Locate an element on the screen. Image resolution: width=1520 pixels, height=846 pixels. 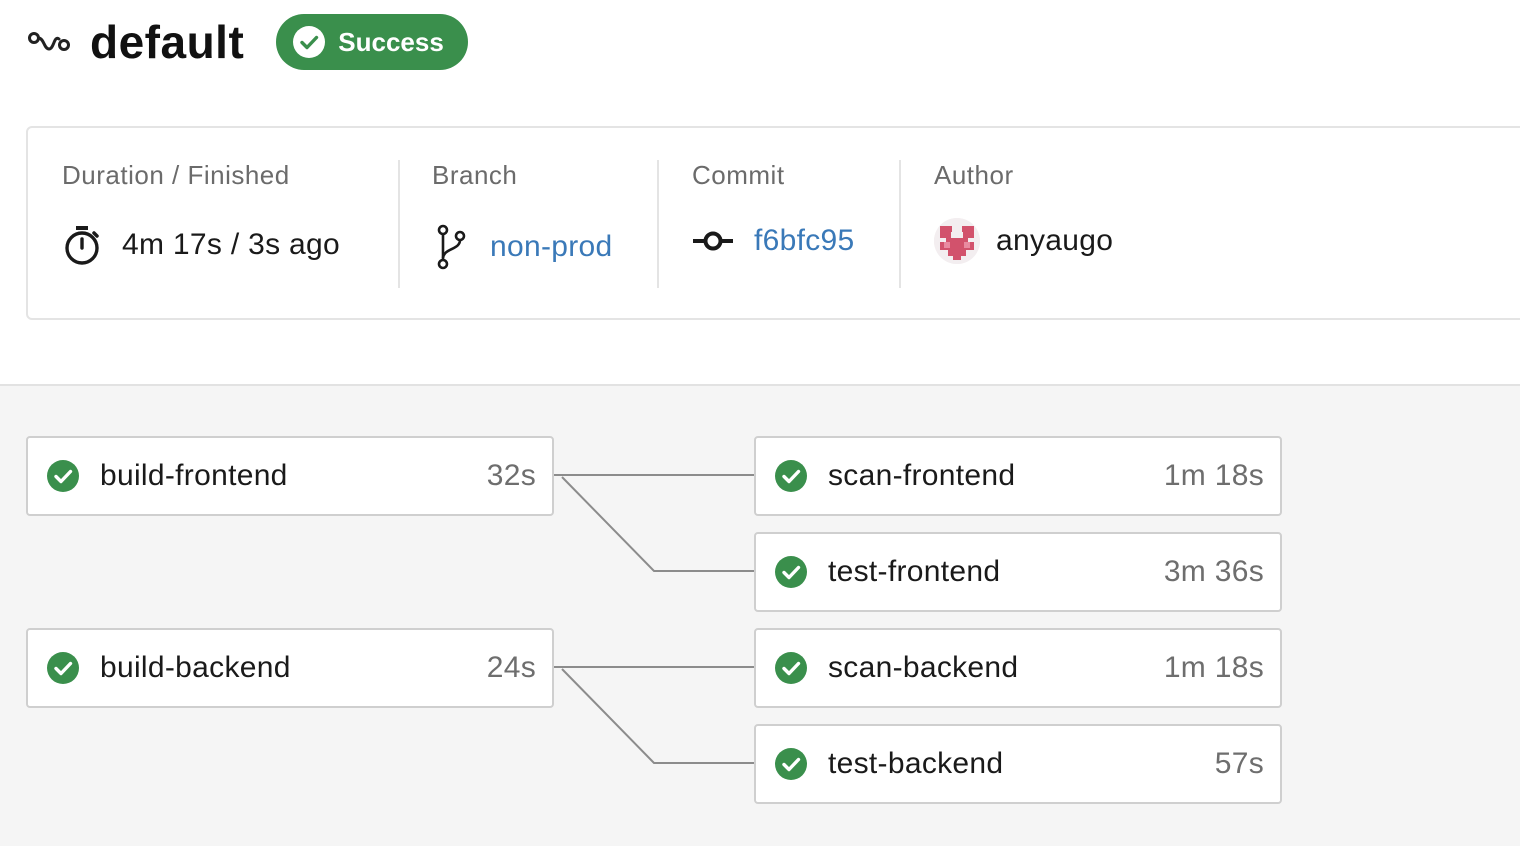
branch-value-row: non-prod is located at coordinates (522, 247).